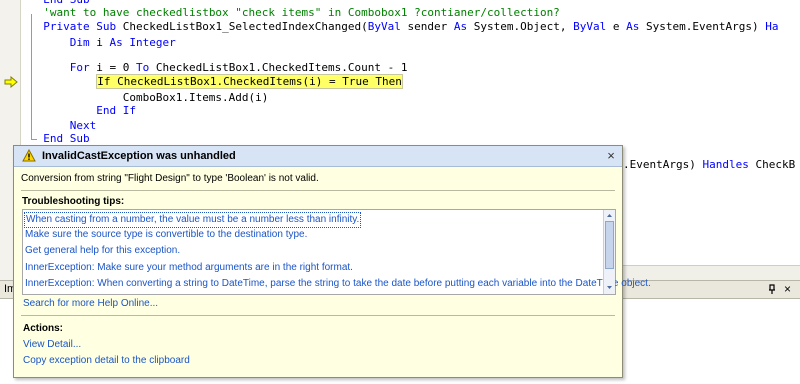 The height and width of the screenshot is (384, 800). What do you see at coordinates (112, 67) in the screenshot?
I see `code-token: i = 0` at bounding box center [112, 67].